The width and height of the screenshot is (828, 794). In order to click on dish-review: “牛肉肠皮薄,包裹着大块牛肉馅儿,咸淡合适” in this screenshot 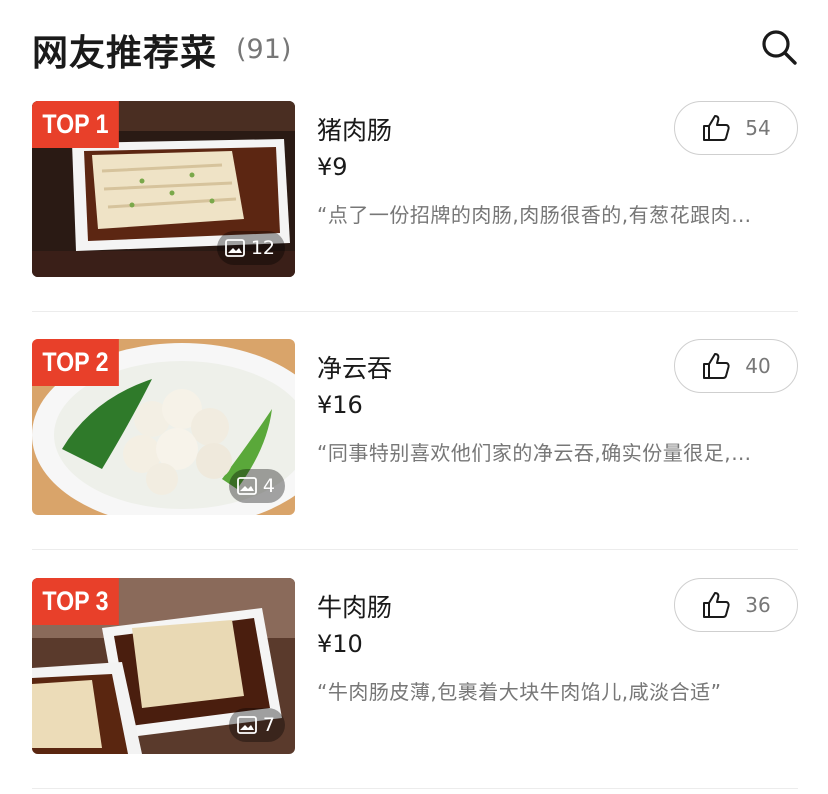, I will do `click(556, 690)`.